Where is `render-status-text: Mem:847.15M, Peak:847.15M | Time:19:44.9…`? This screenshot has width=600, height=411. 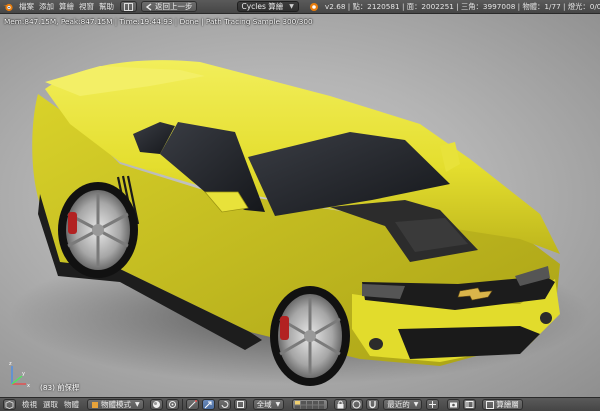
render-status-text: Mem:847.15M, Peak:847.15M | Time:19:44.9… is located at coordinates (158, 21).